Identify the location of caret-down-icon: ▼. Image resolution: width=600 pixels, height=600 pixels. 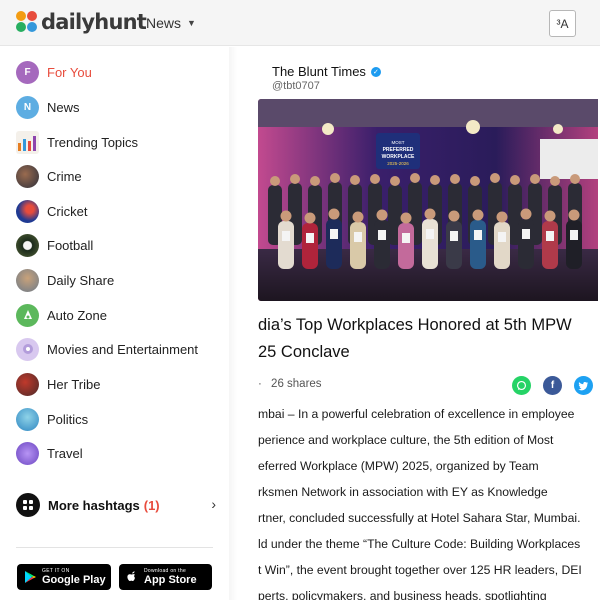
(191, 23).